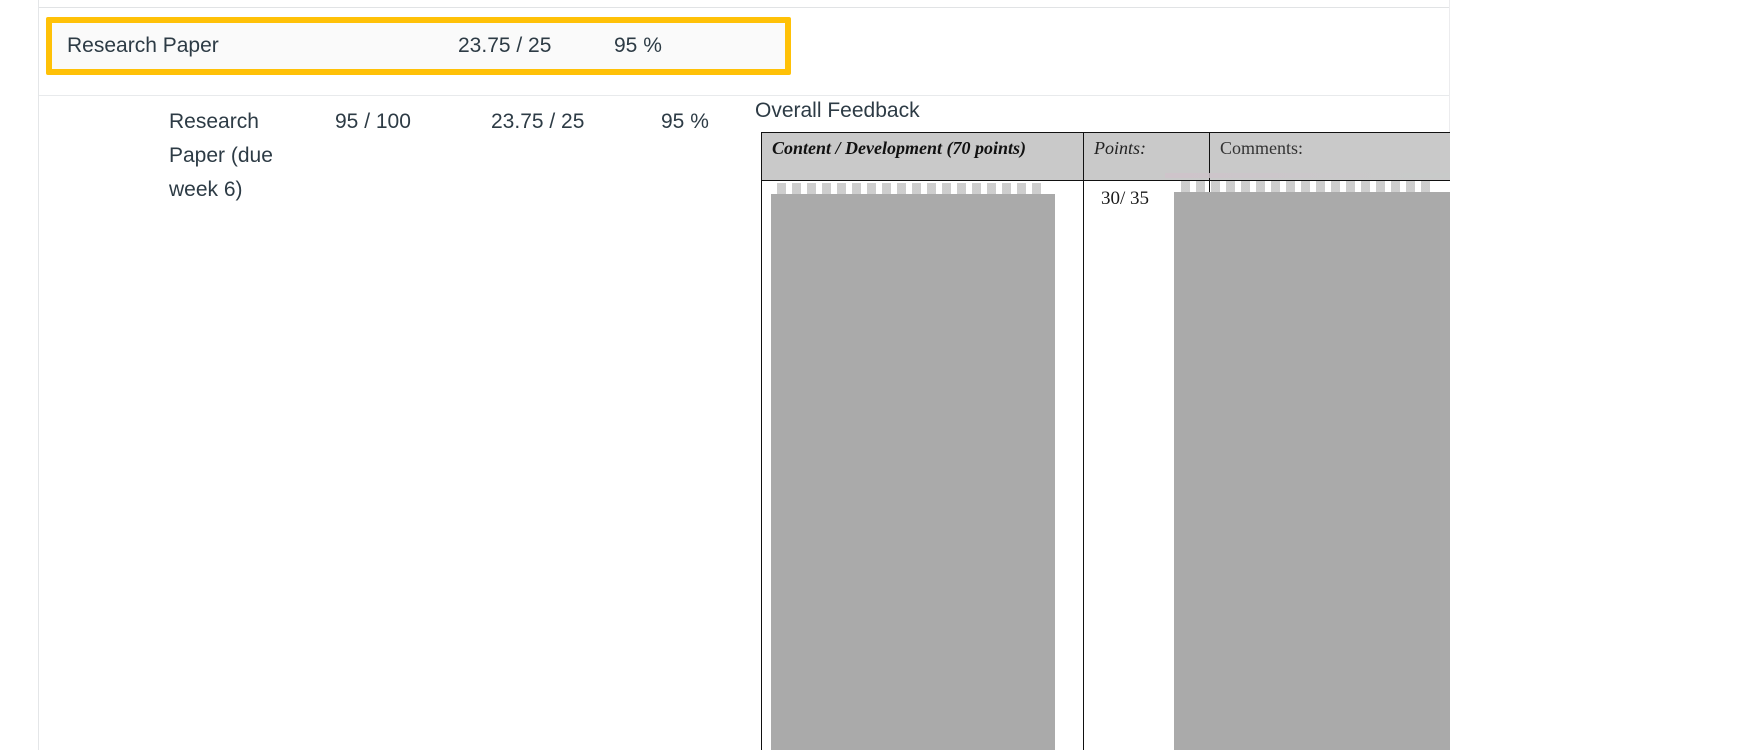 The image size is (1750, 750). Describe the element at coordinates (505, 45) in the screenshot. I see `assignment-score: 23.75 / 25` at that location.